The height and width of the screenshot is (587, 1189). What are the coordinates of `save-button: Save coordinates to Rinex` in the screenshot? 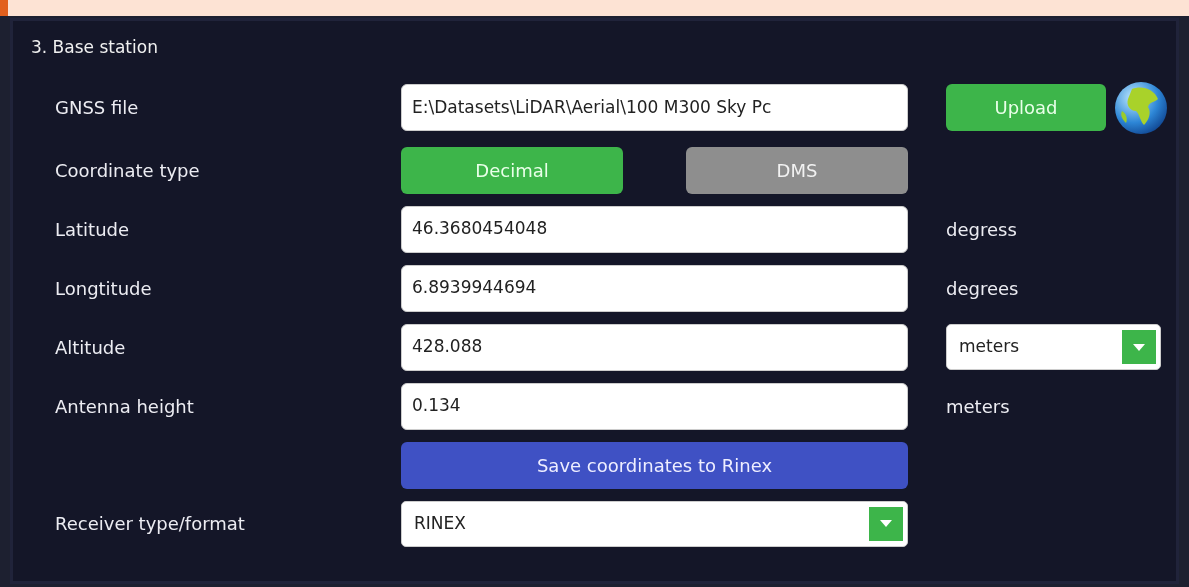 It's located at (654, 465).